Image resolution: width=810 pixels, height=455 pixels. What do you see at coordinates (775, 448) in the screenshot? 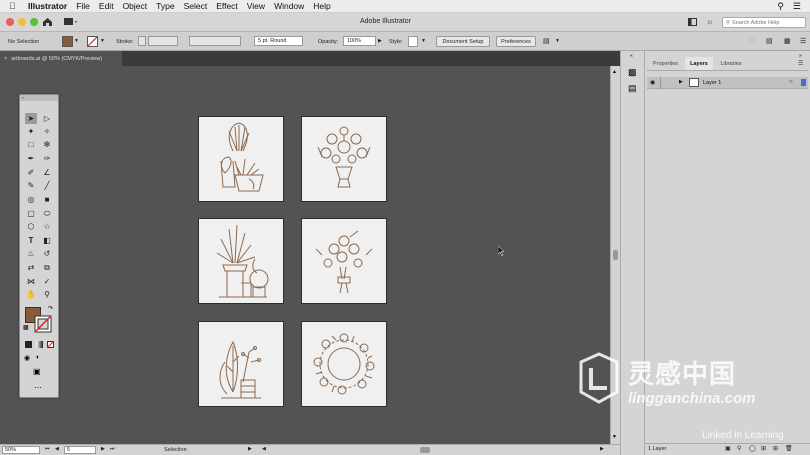
I see `new-layer-icon: ⊞` at bounding box center [775, 448].